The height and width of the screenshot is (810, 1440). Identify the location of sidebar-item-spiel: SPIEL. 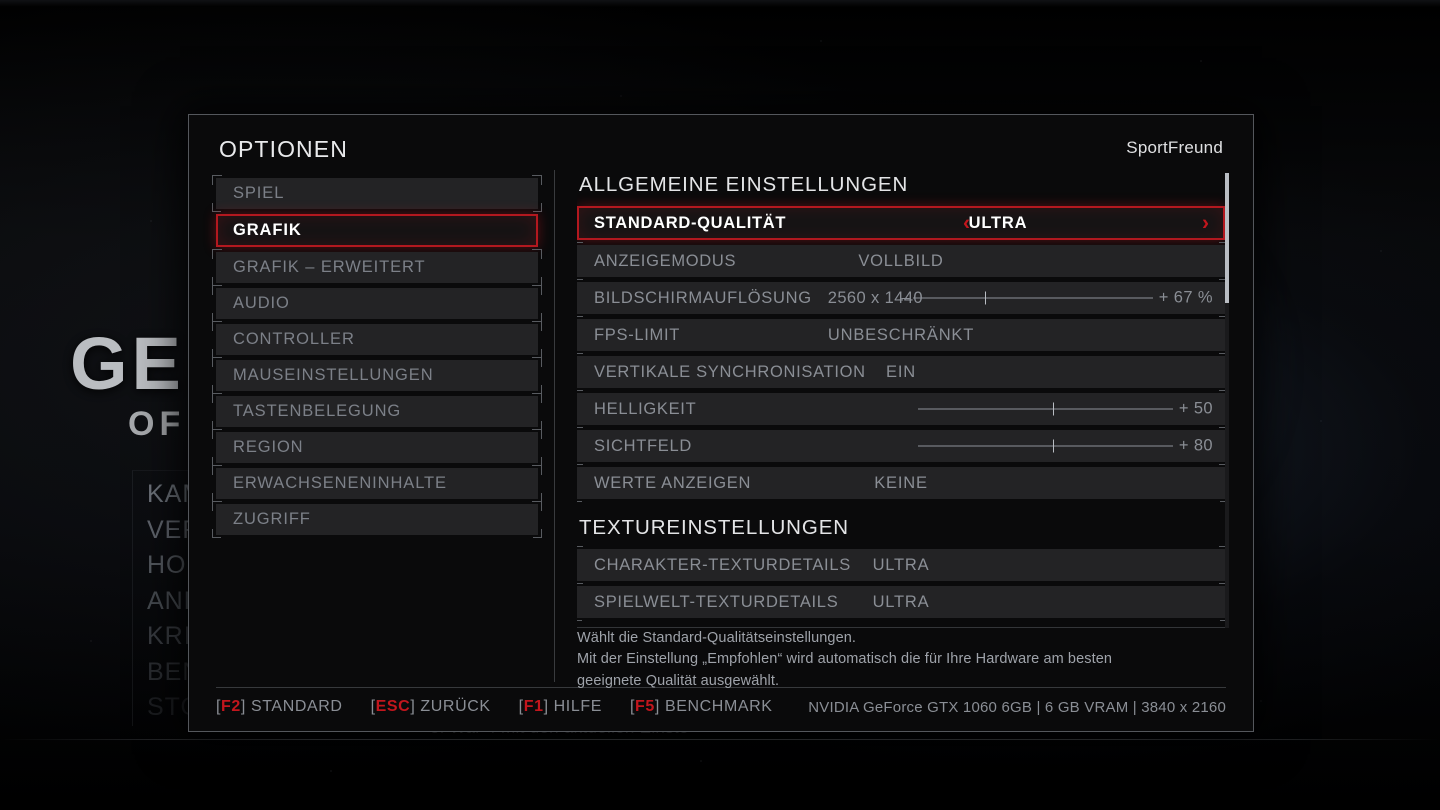
(377, 193).